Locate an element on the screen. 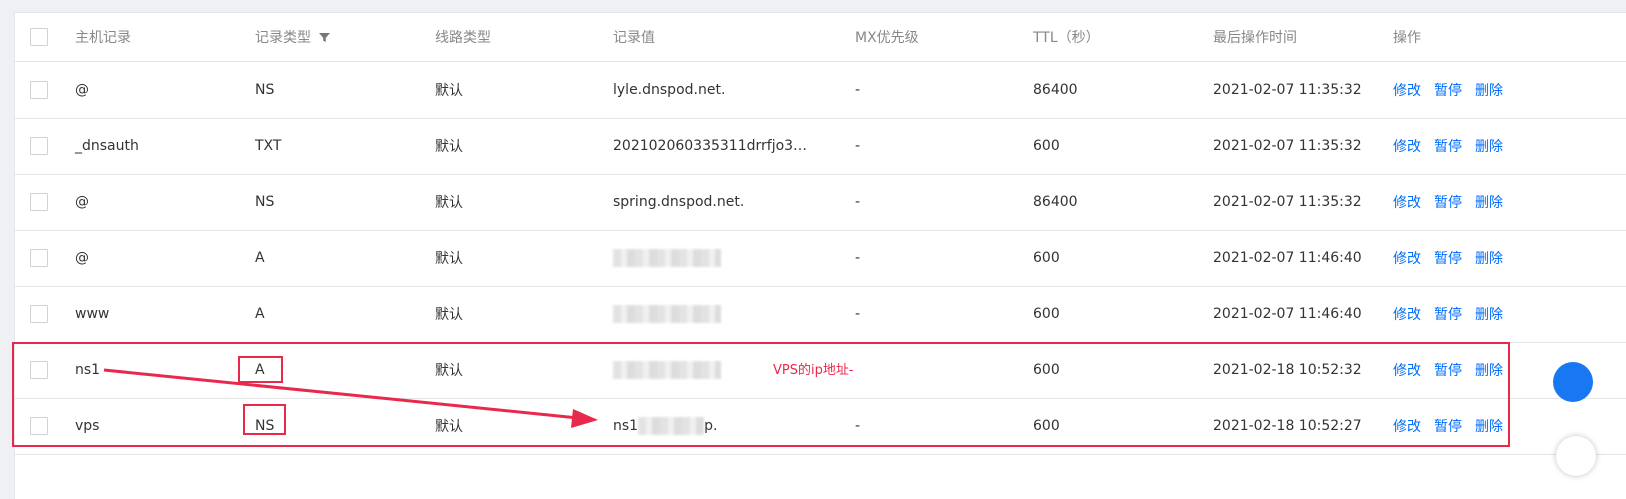 The height and width of the screenshot is (499, 1626). value-cell: lyle.dnspod.net. is located at coordinates (669, 90).